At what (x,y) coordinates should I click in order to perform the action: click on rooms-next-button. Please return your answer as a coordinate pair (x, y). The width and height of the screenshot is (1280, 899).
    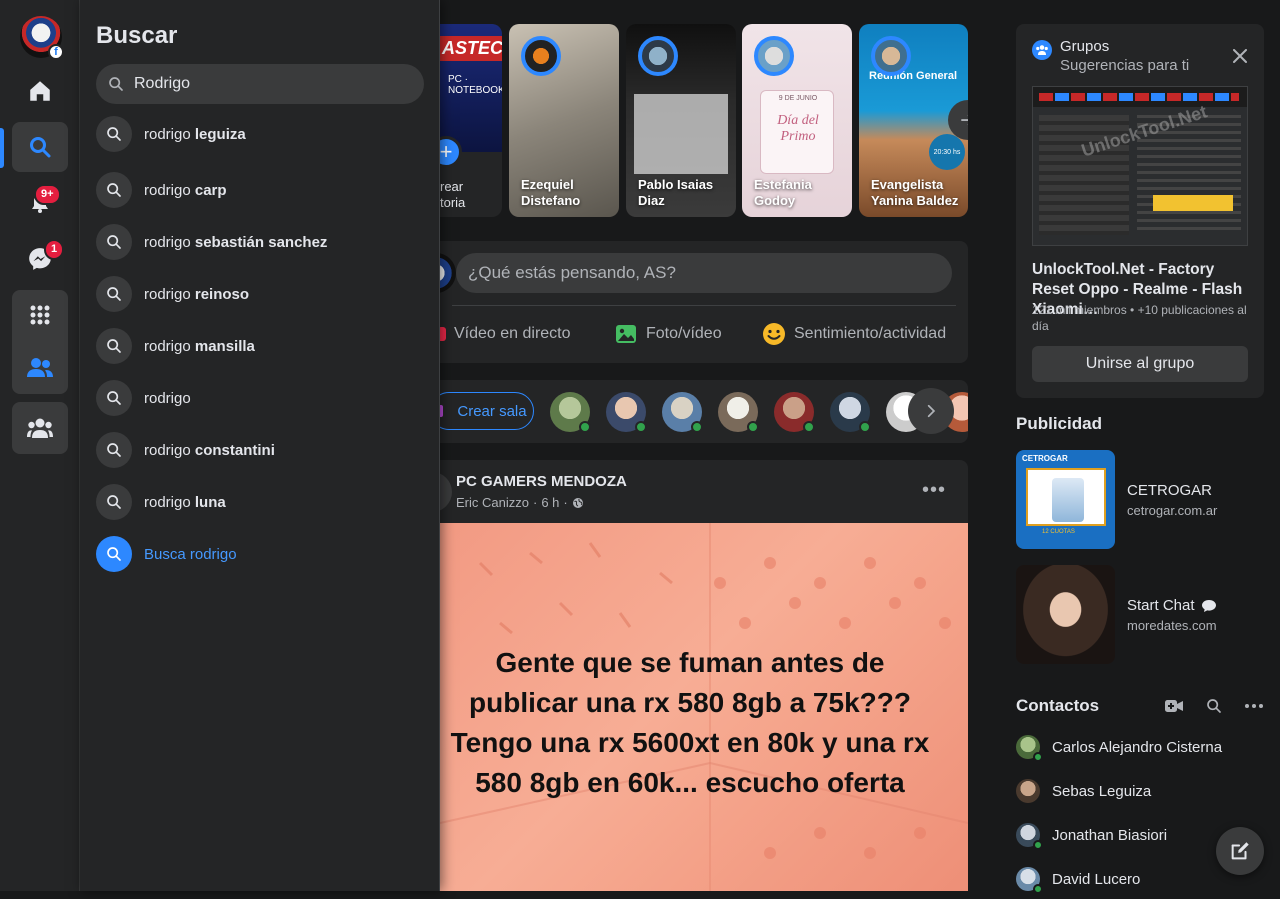
    Looking at the image, I should click on (931, 411).